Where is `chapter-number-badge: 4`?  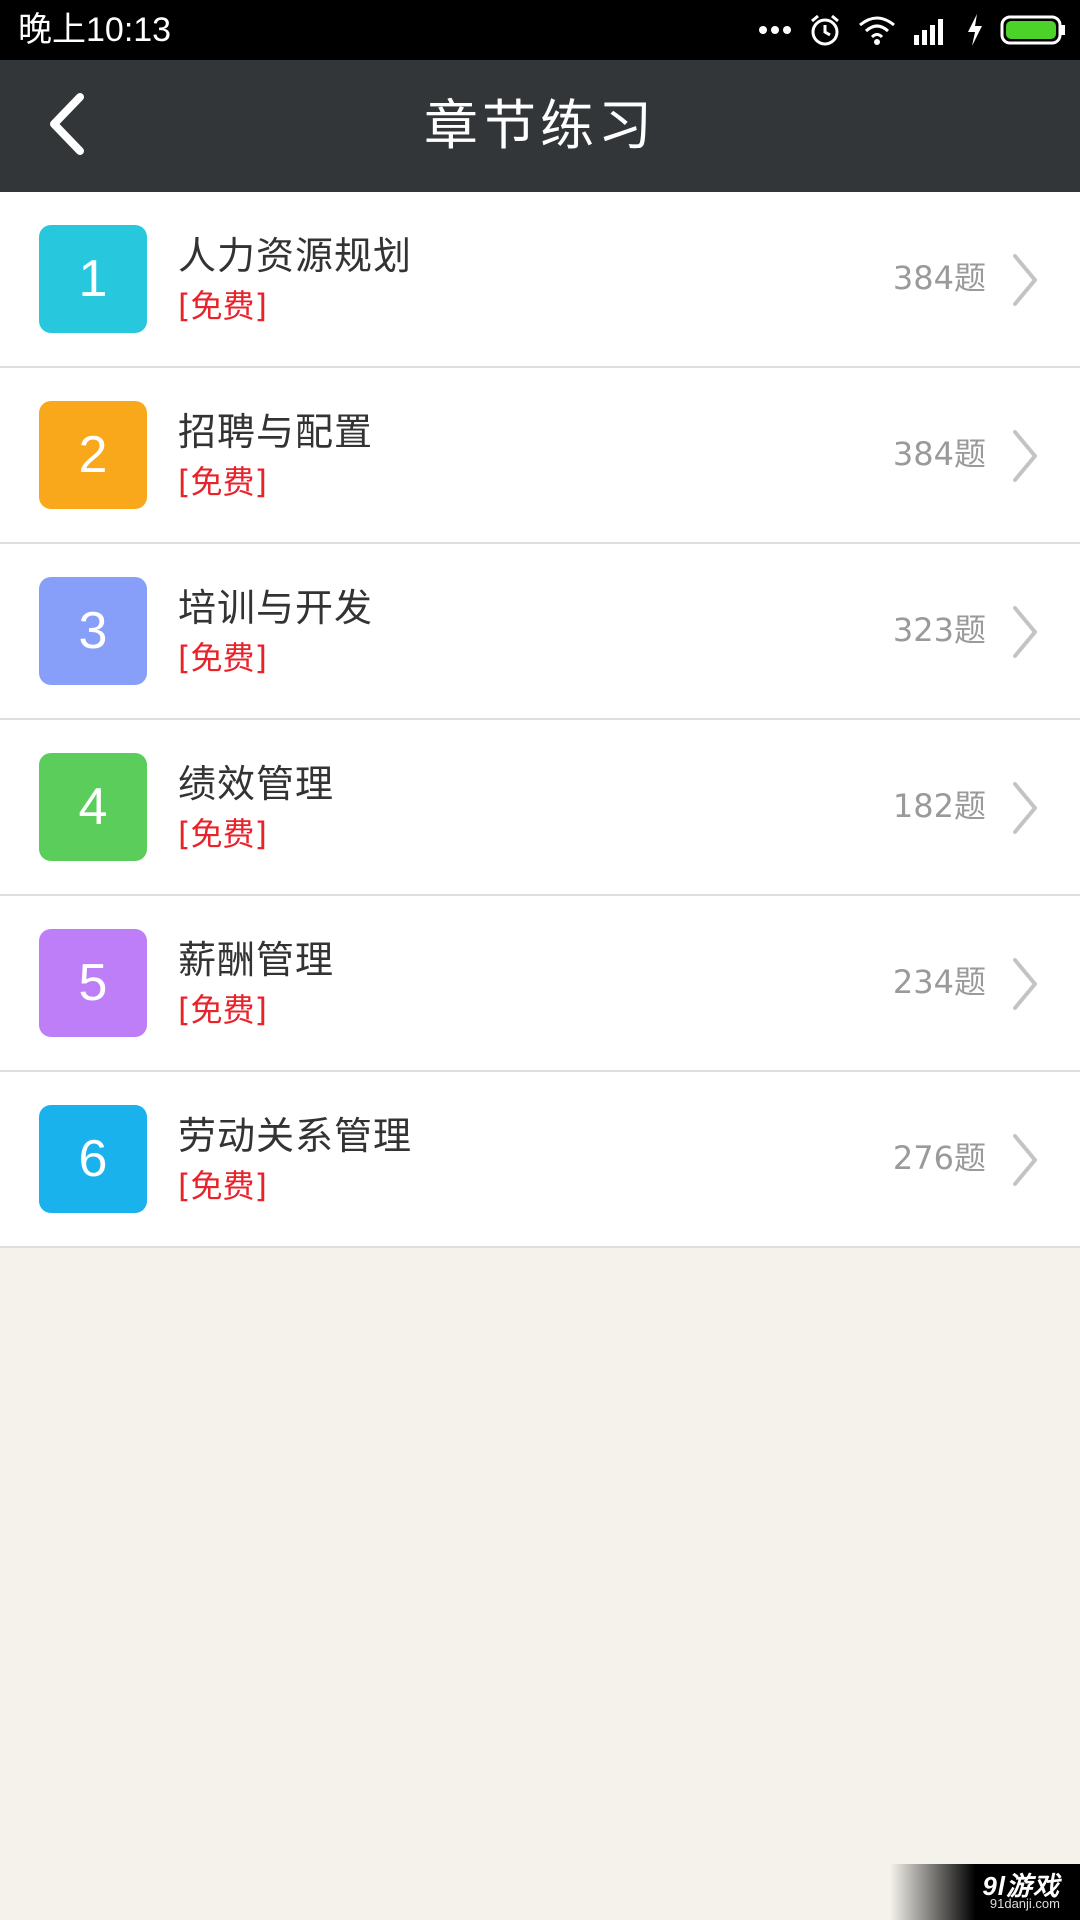 chapter-number-badge: 4 is located at coordinates (93, 807).